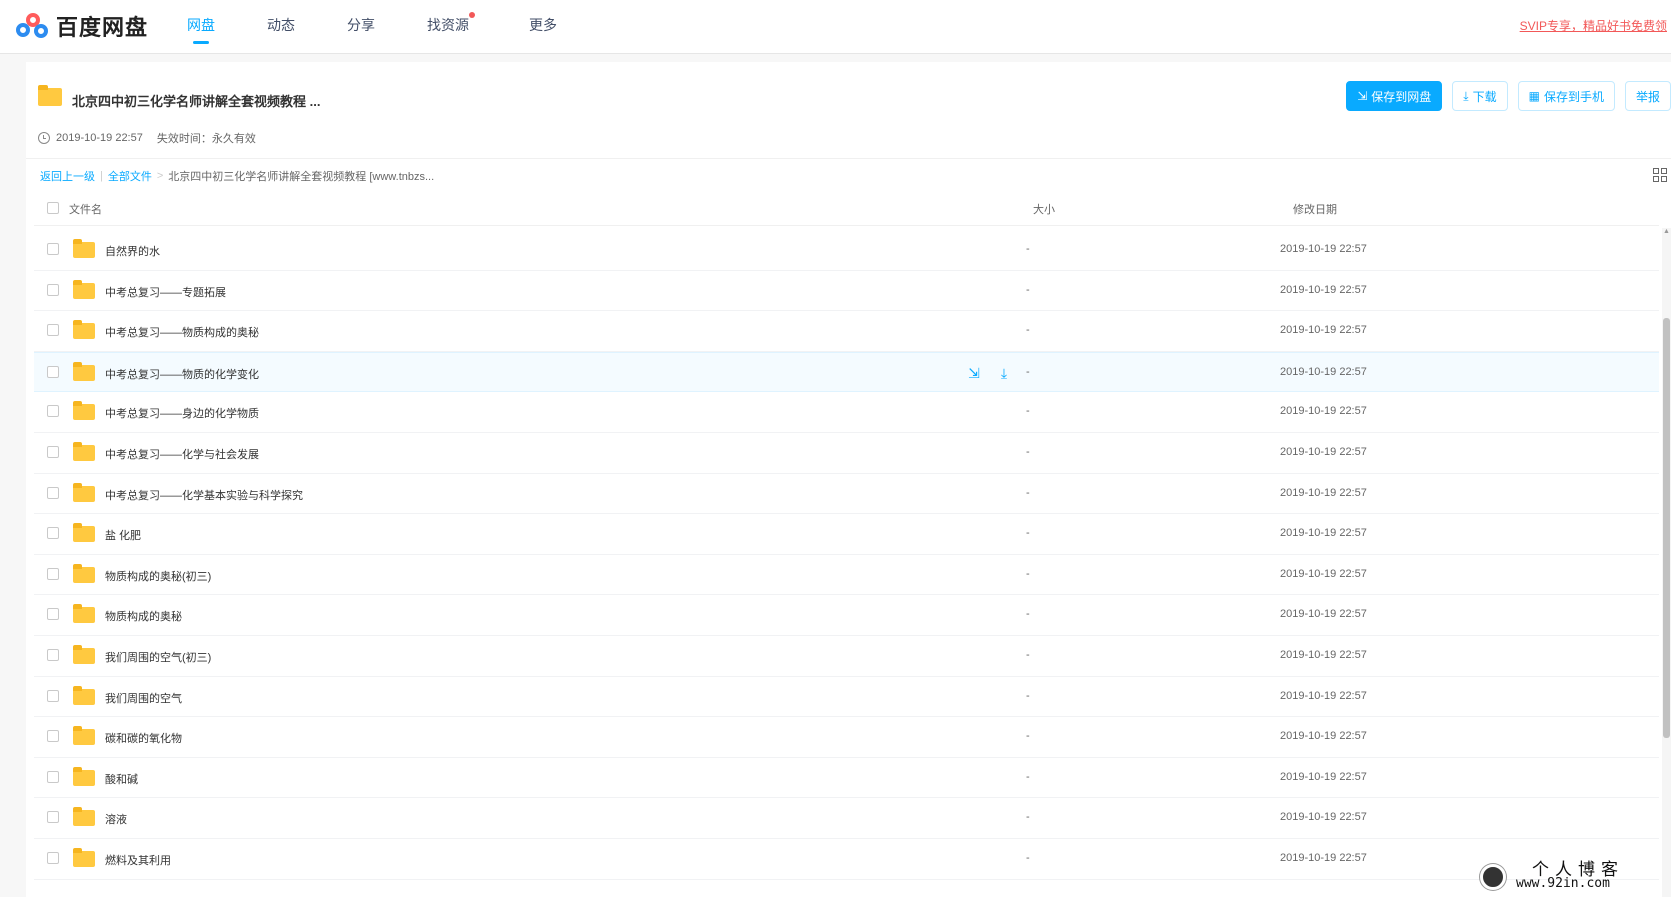 The image size is (1671, 897). I want to click on row-save-icon: ⇲, so click(974, 373).